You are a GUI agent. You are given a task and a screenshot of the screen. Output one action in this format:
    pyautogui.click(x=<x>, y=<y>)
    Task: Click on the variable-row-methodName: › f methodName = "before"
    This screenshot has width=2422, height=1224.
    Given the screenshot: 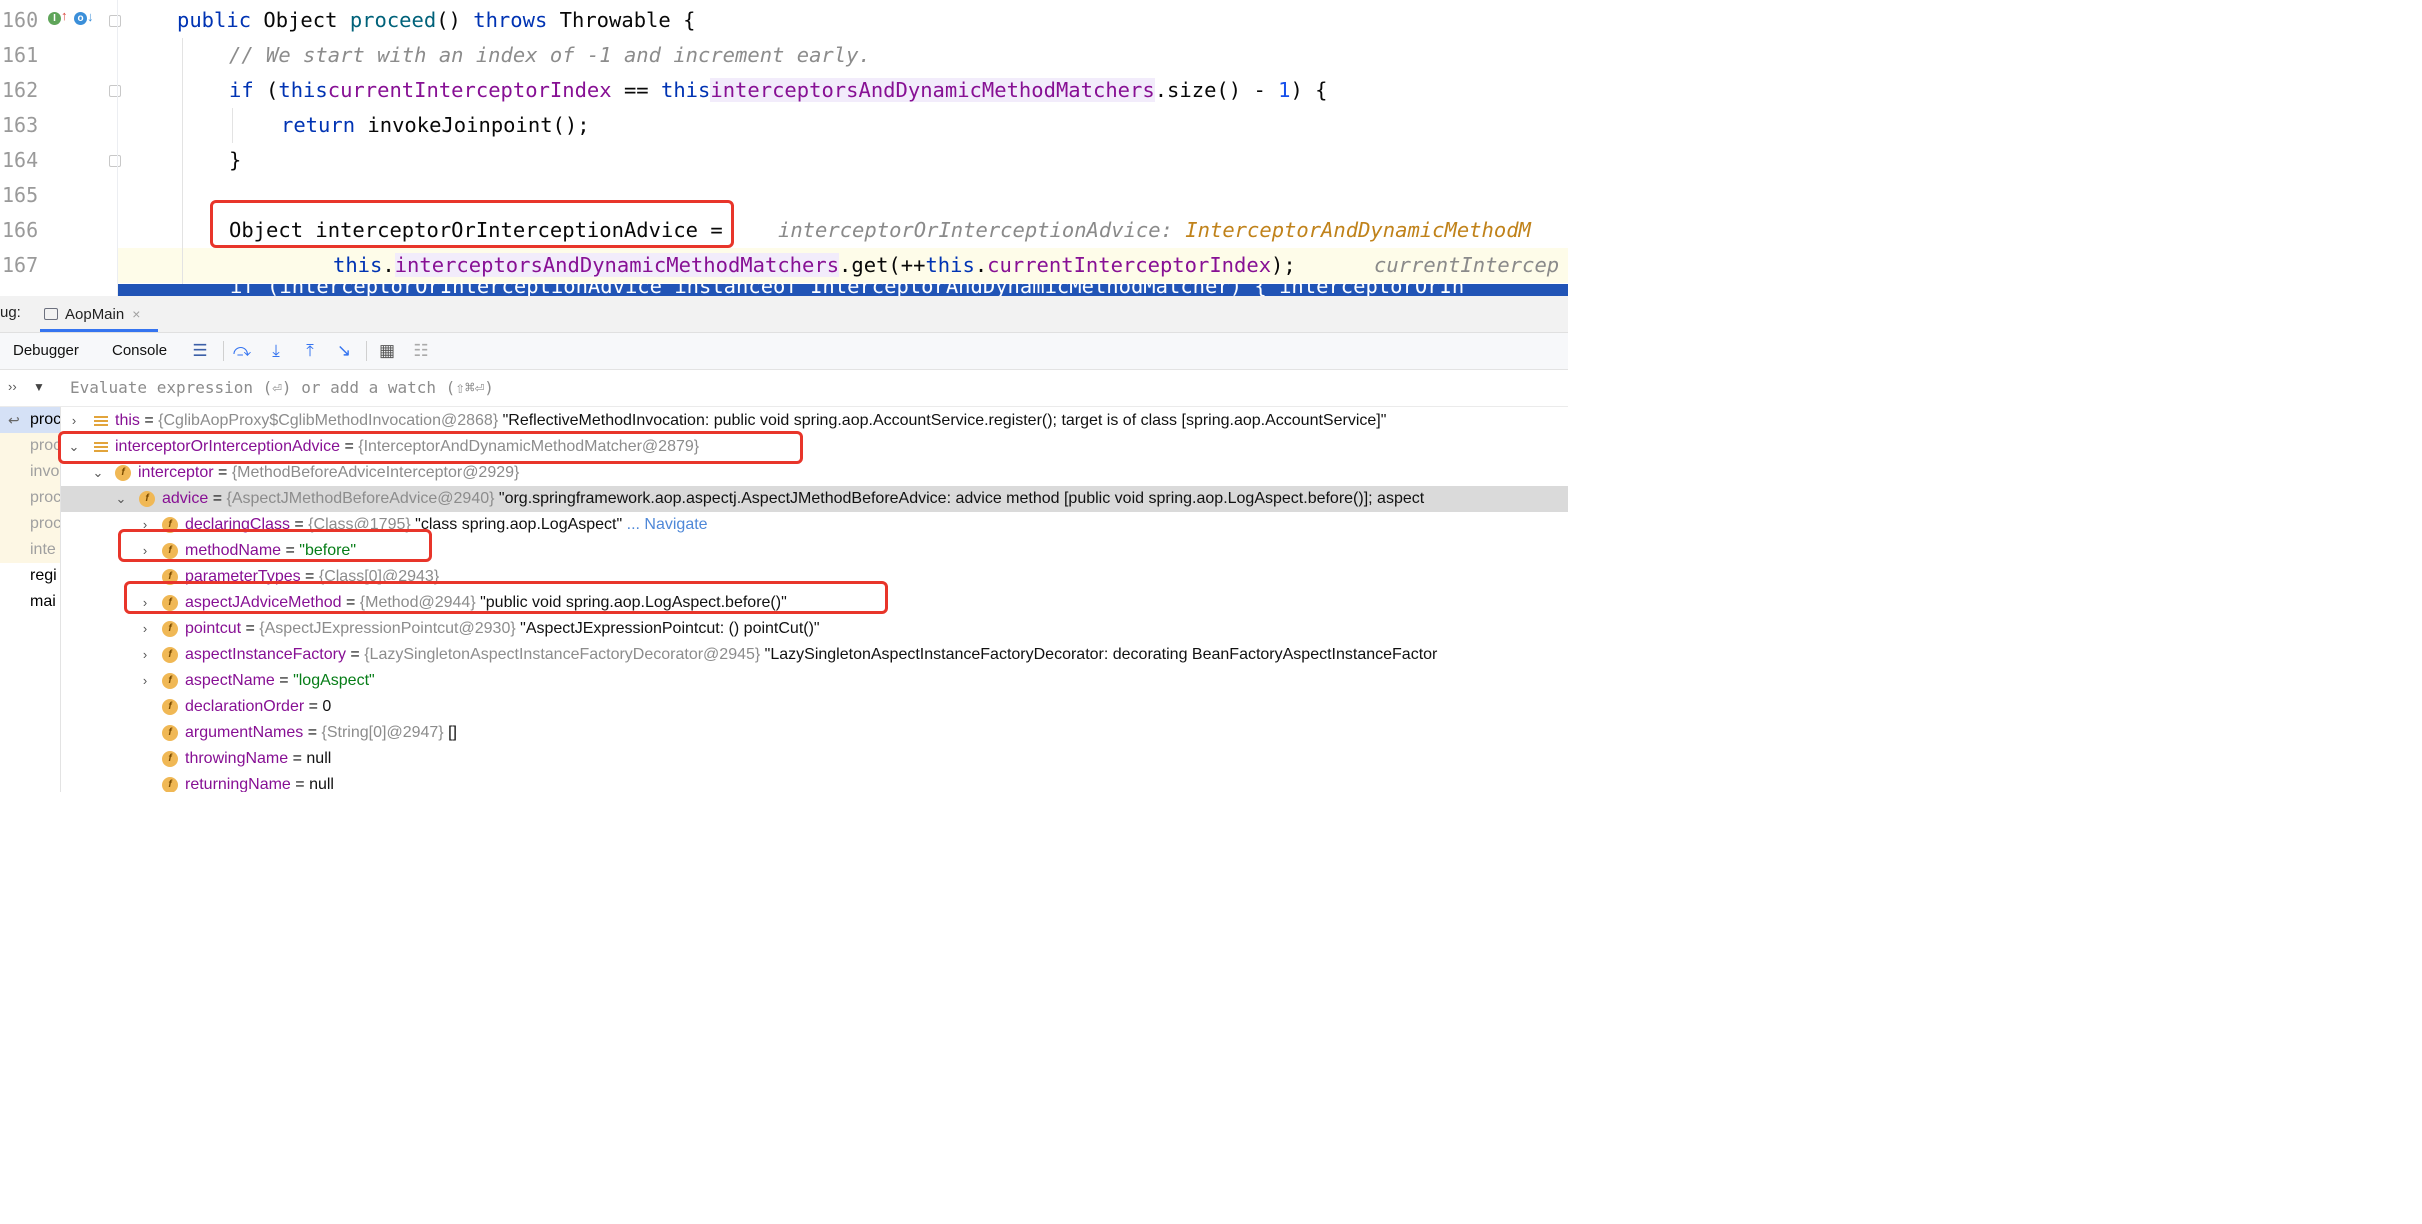 What is the action you would take?
    pyautogui.click(x=814, y=551)
    